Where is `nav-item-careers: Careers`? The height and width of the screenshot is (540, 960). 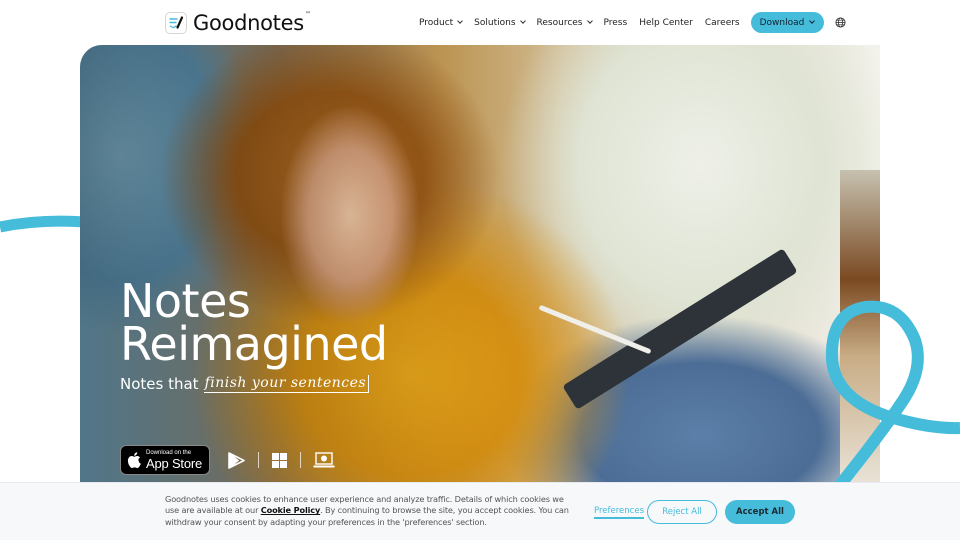
nav-item-careers: Careers is located at coordinates (722, 23).